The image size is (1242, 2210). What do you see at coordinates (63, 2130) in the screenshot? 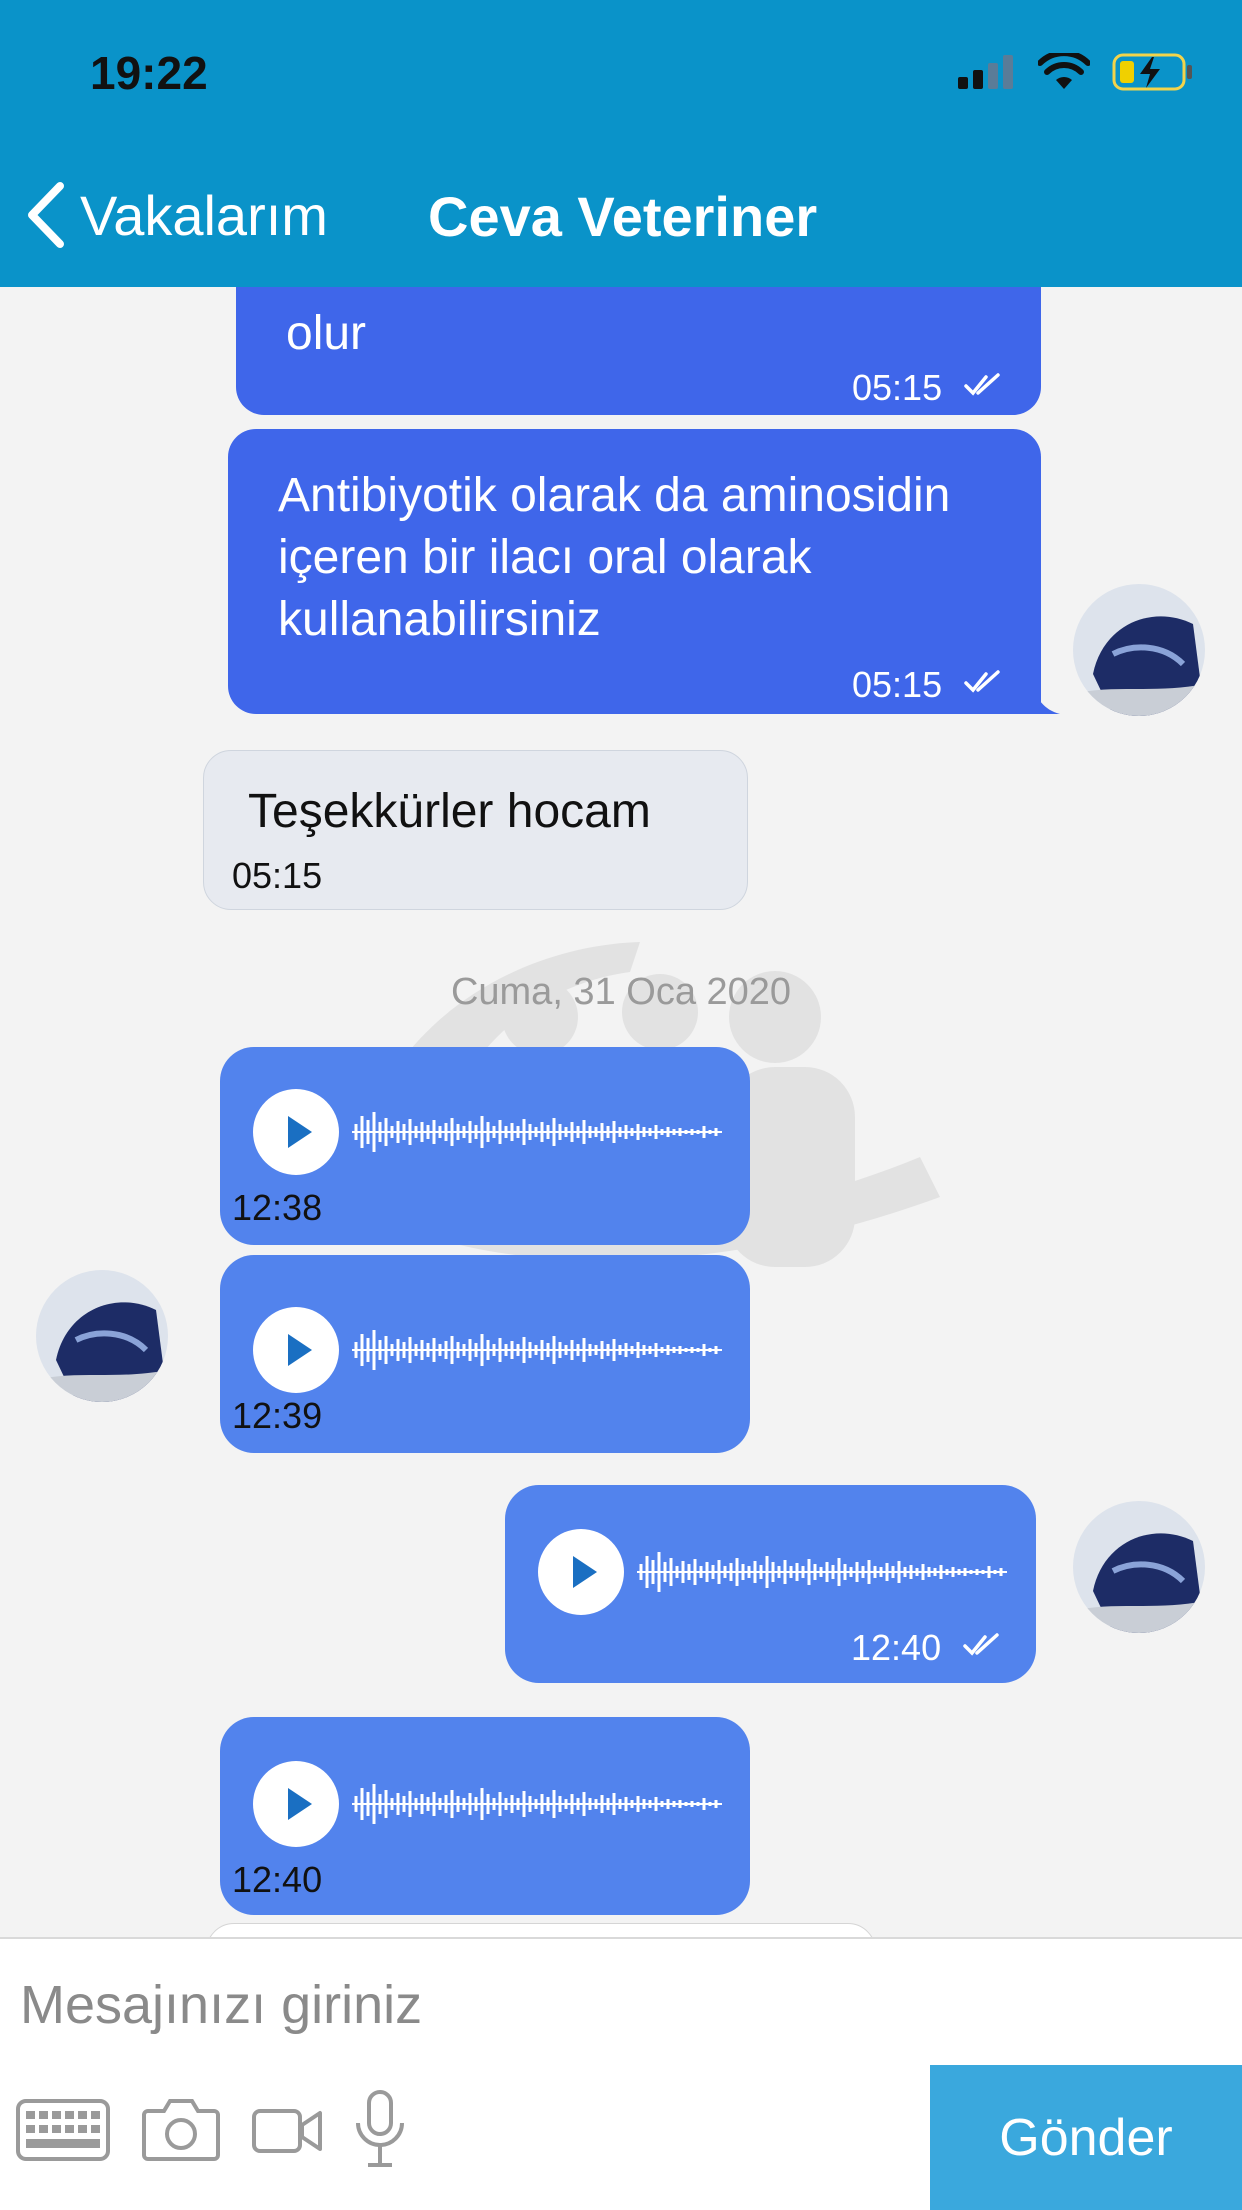
I see `keyboard-icon` at bounding box center [63, 2130].